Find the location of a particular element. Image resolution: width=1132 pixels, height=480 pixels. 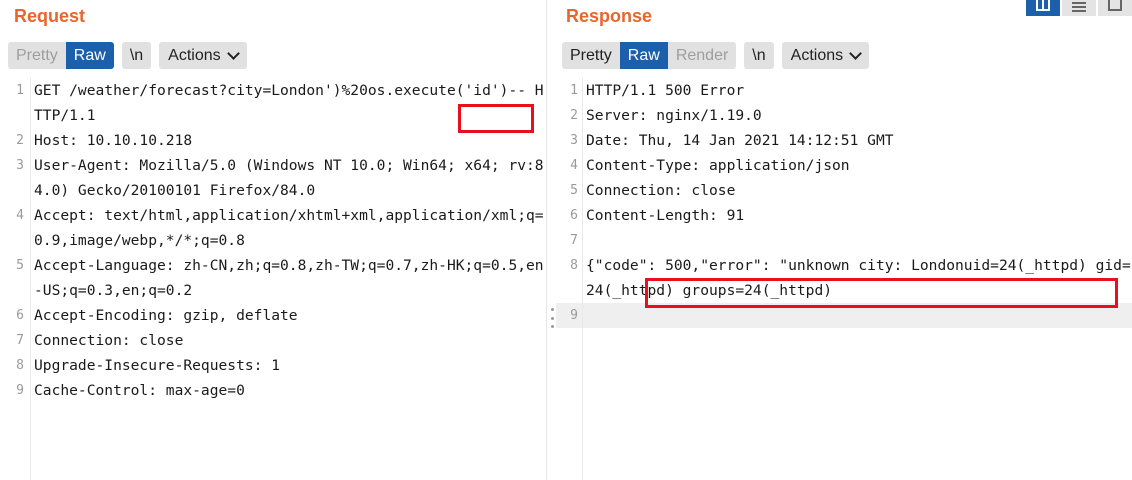

line-text: Content-Type: application/json is located at coordinates (718, 165).